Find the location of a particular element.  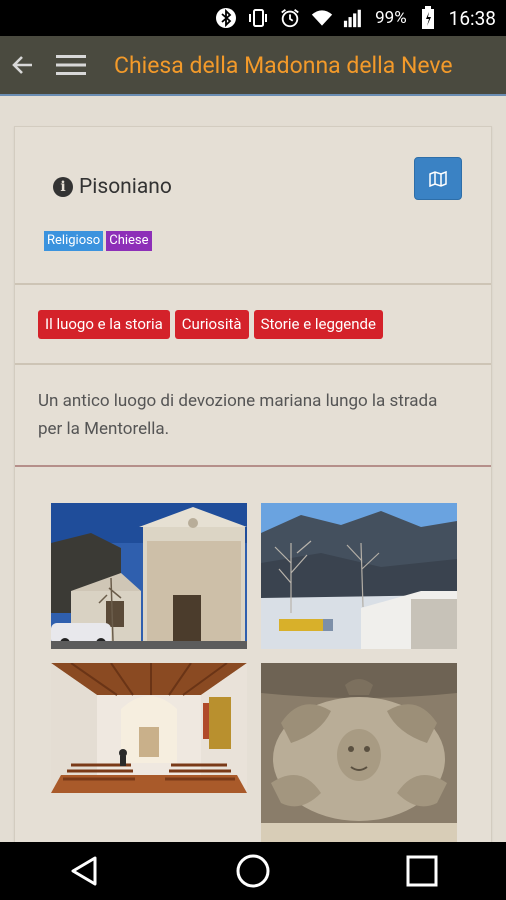

map-icon is located at coordinates (438, 178).